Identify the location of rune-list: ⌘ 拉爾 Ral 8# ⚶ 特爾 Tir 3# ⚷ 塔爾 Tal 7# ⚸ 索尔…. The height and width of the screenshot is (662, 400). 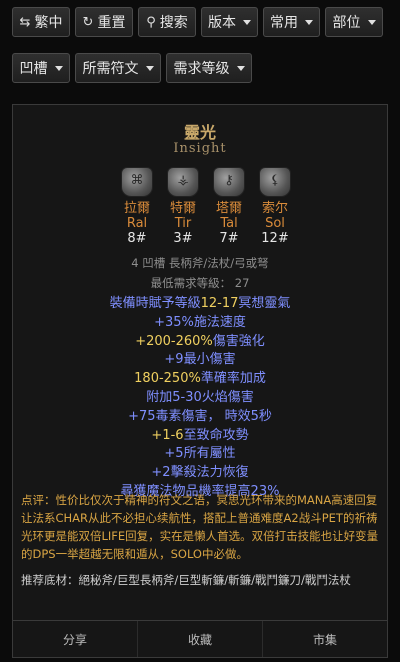
(205, 208).